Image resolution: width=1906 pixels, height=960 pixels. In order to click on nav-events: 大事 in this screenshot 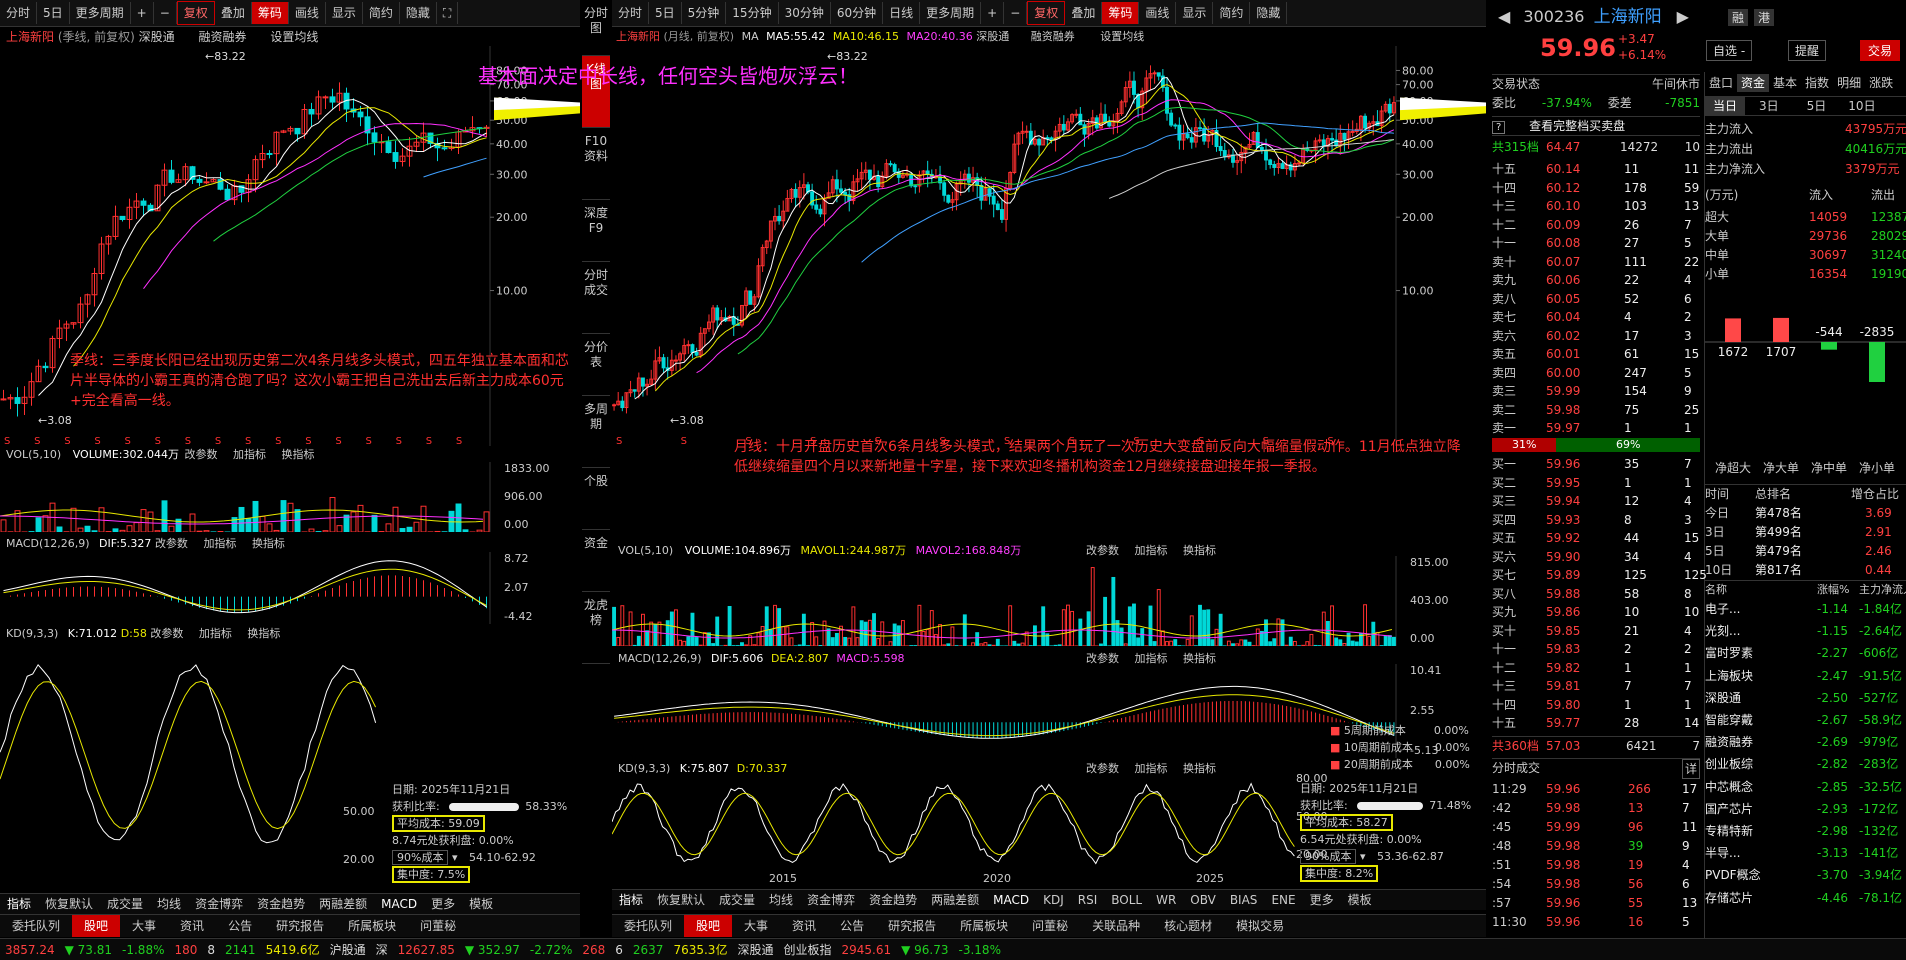, I will do `click(144, 926)`.